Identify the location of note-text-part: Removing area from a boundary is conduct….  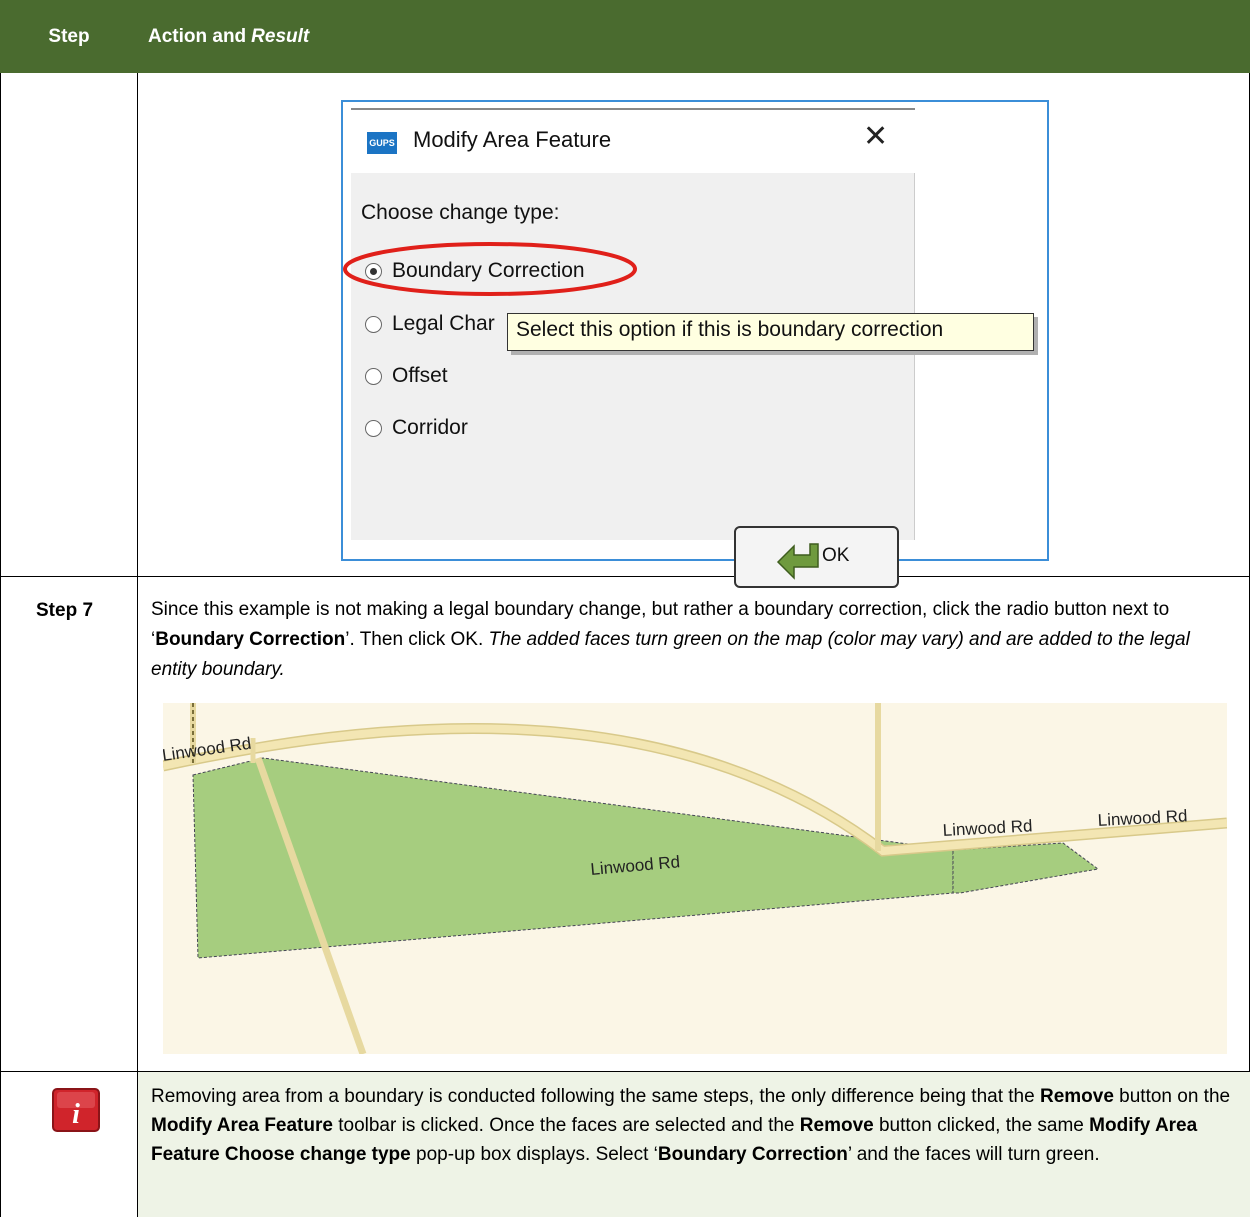
(595, 1096).